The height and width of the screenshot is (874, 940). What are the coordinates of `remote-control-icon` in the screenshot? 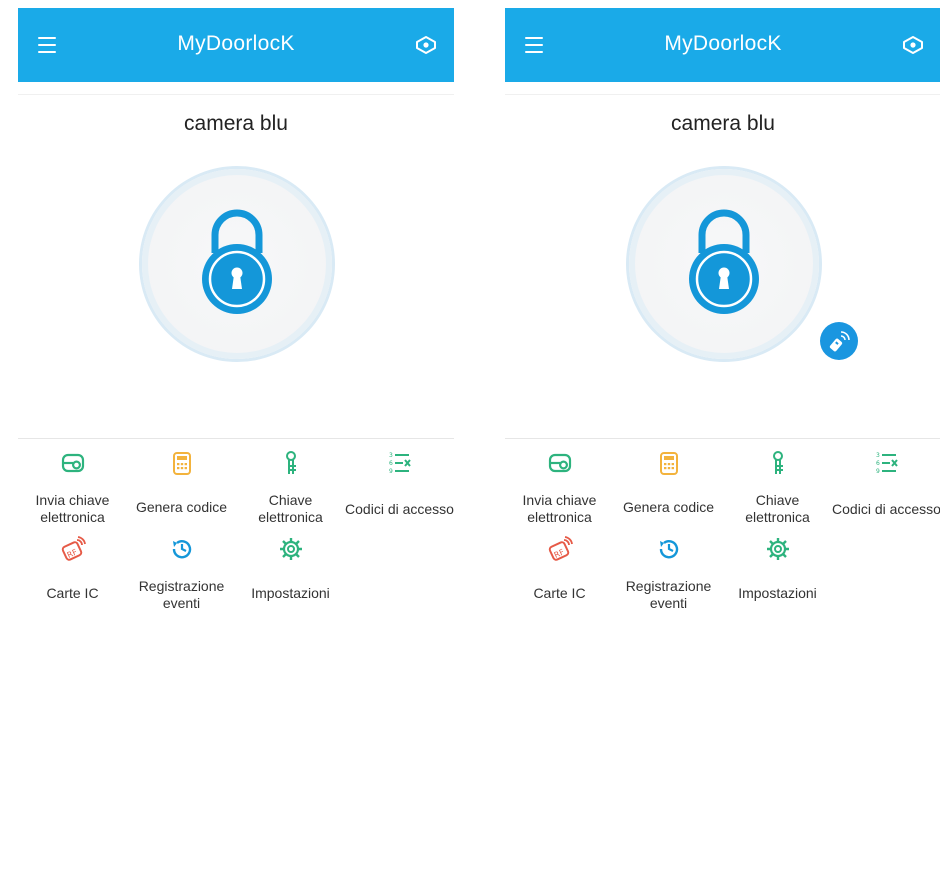 It's located at (839, 341).